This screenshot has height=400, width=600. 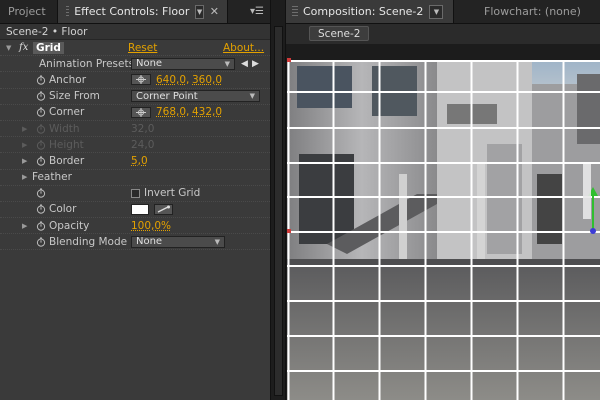 I want to click on color-row: Color, so click(x=135, y=210).